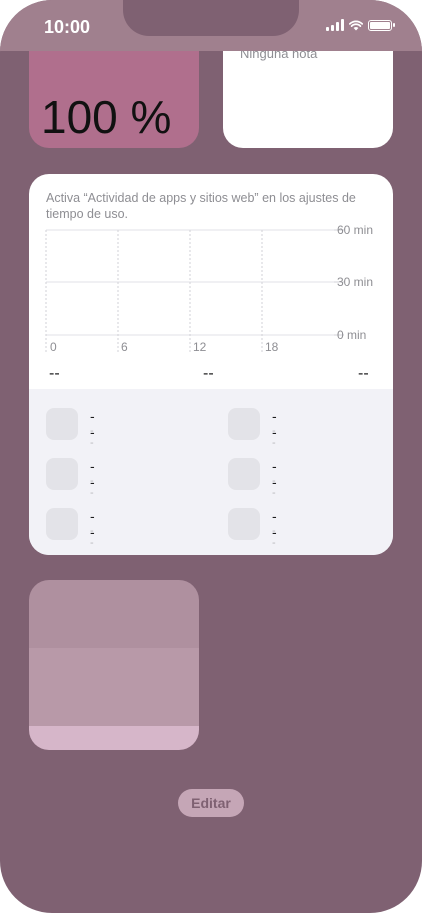  Describe the element at coordinates (211, 803) in the screenshot. I see `edit-button: Editar` at that location.